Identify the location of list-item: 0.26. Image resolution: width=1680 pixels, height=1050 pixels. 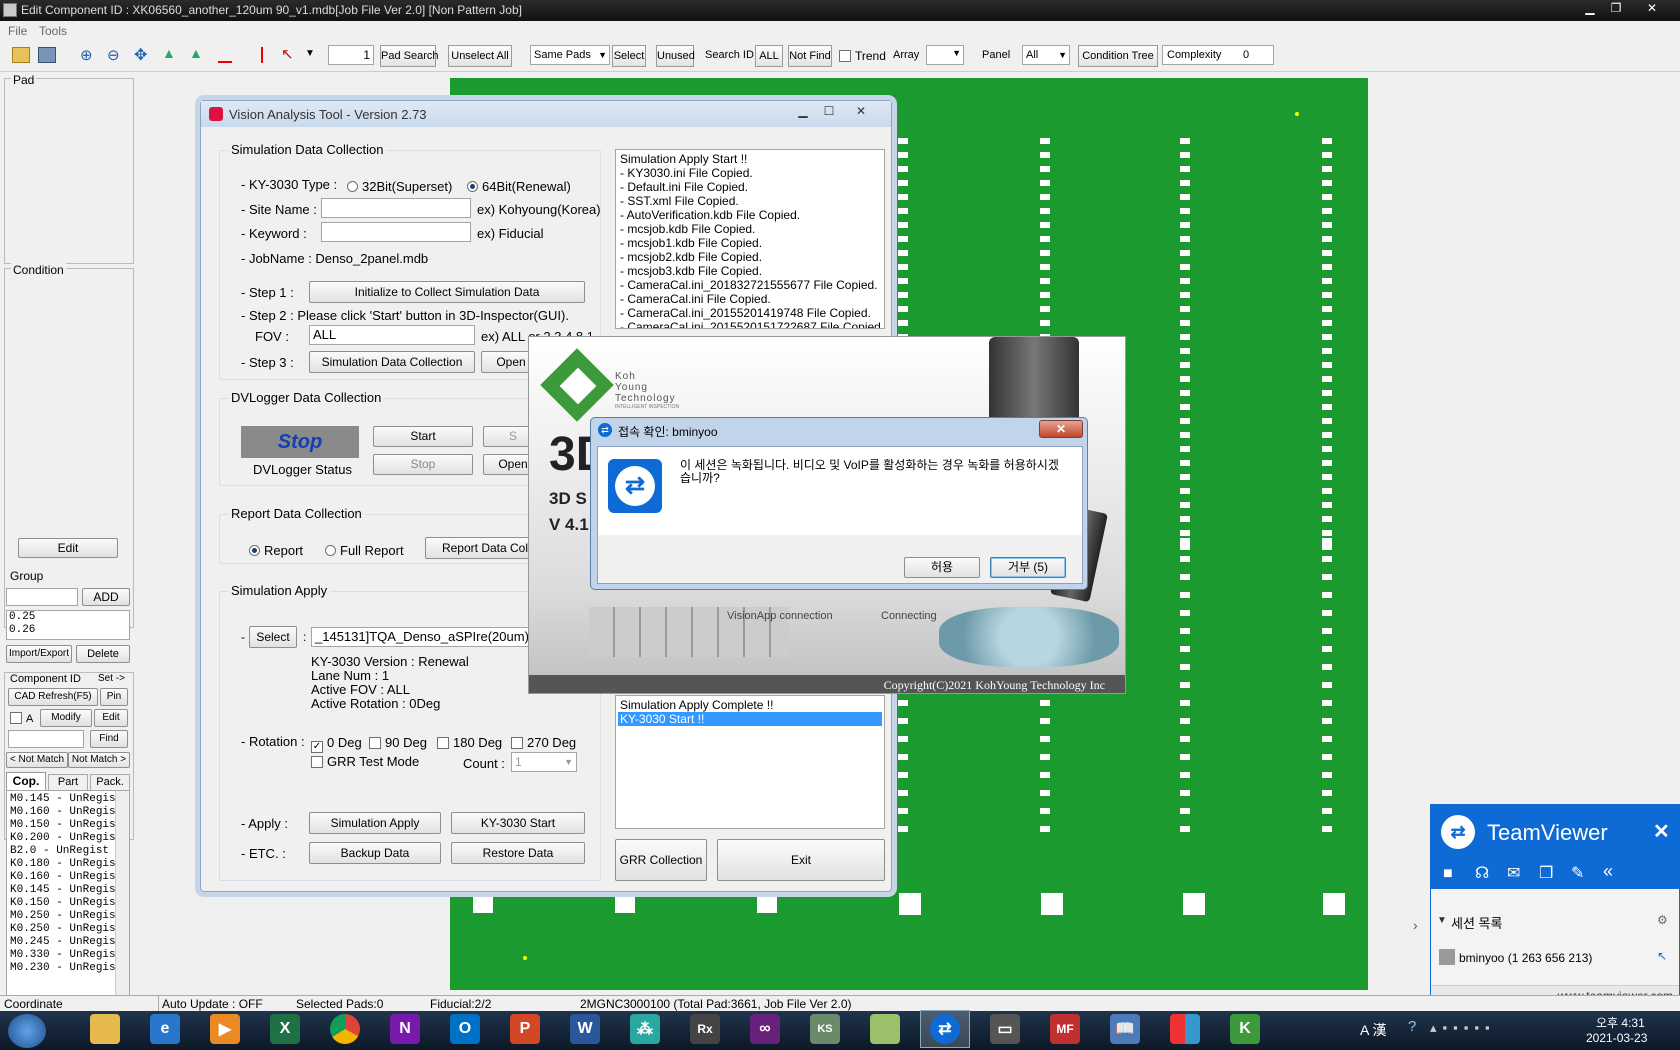
(69, 630).